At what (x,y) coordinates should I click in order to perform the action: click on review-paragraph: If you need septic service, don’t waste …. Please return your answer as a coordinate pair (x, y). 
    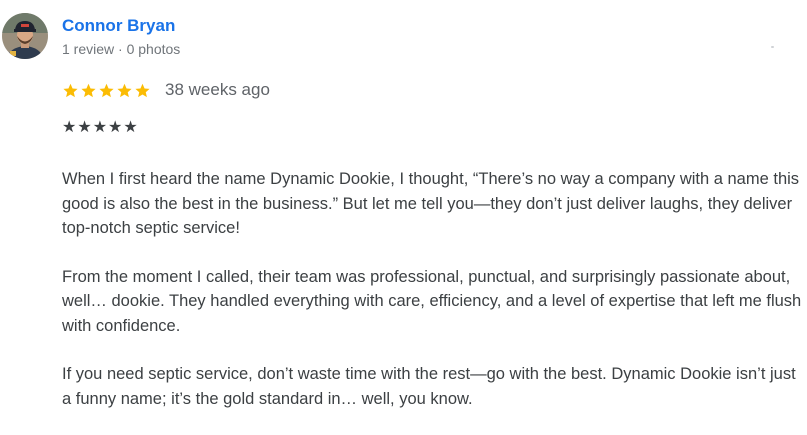
    Looking at the image, I should click on (429, 386).